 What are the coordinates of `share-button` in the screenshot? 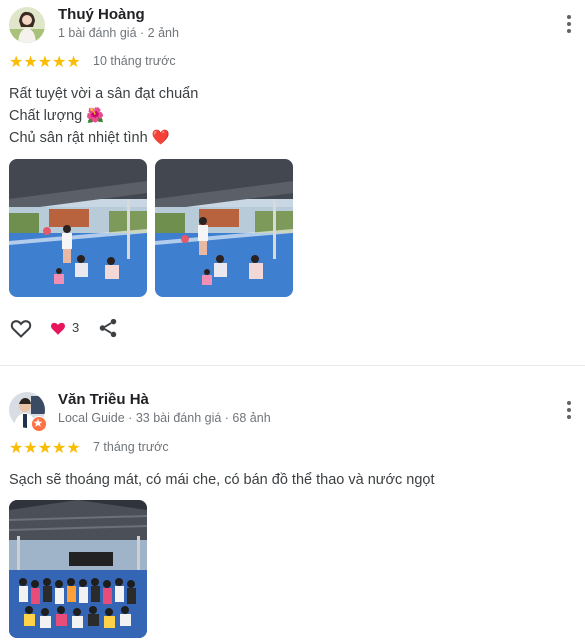 It's located at (108, 330).